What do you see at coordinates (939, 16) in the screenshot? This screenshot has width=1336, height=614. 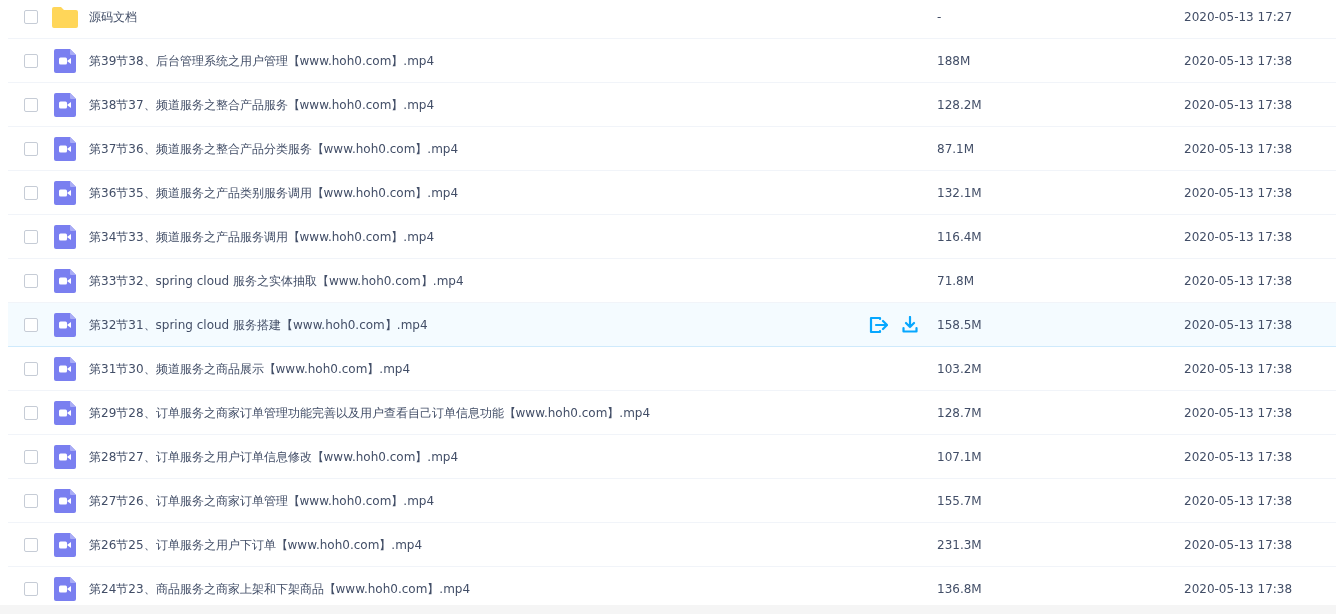 I see `file-size: -` at bounding box center [939, 16].